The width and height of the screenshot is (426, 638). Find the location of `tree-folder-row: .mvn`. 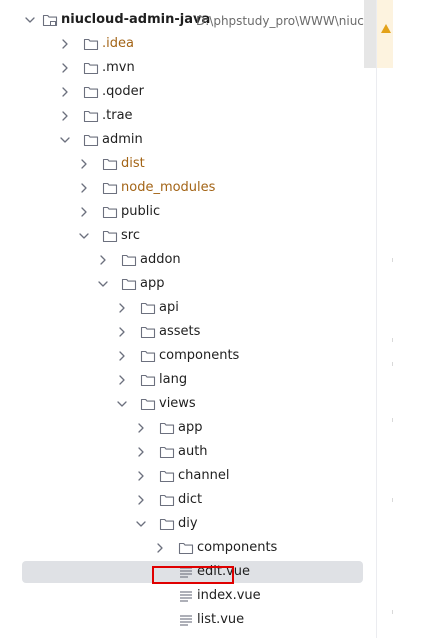

tree-folder-row: .mvn is located at coordinates (188, 68).